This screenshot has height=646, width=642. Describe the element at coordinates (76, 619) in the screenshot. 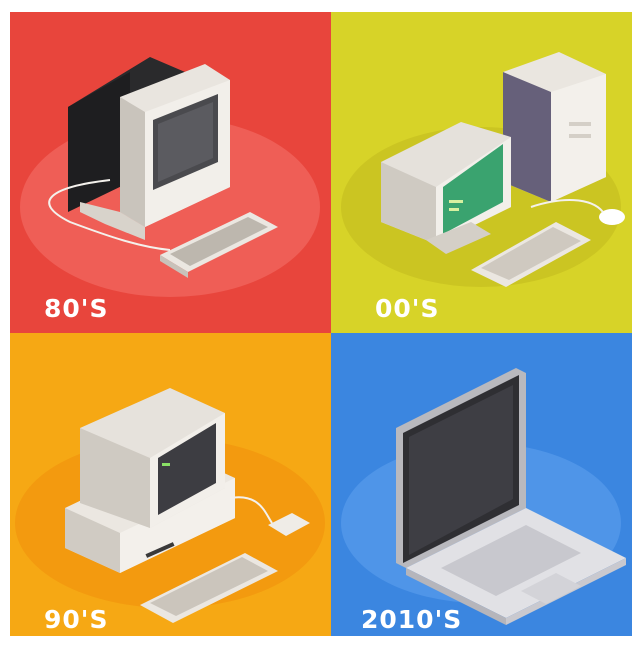

I see `era-label-90s: 90'S` at that location.